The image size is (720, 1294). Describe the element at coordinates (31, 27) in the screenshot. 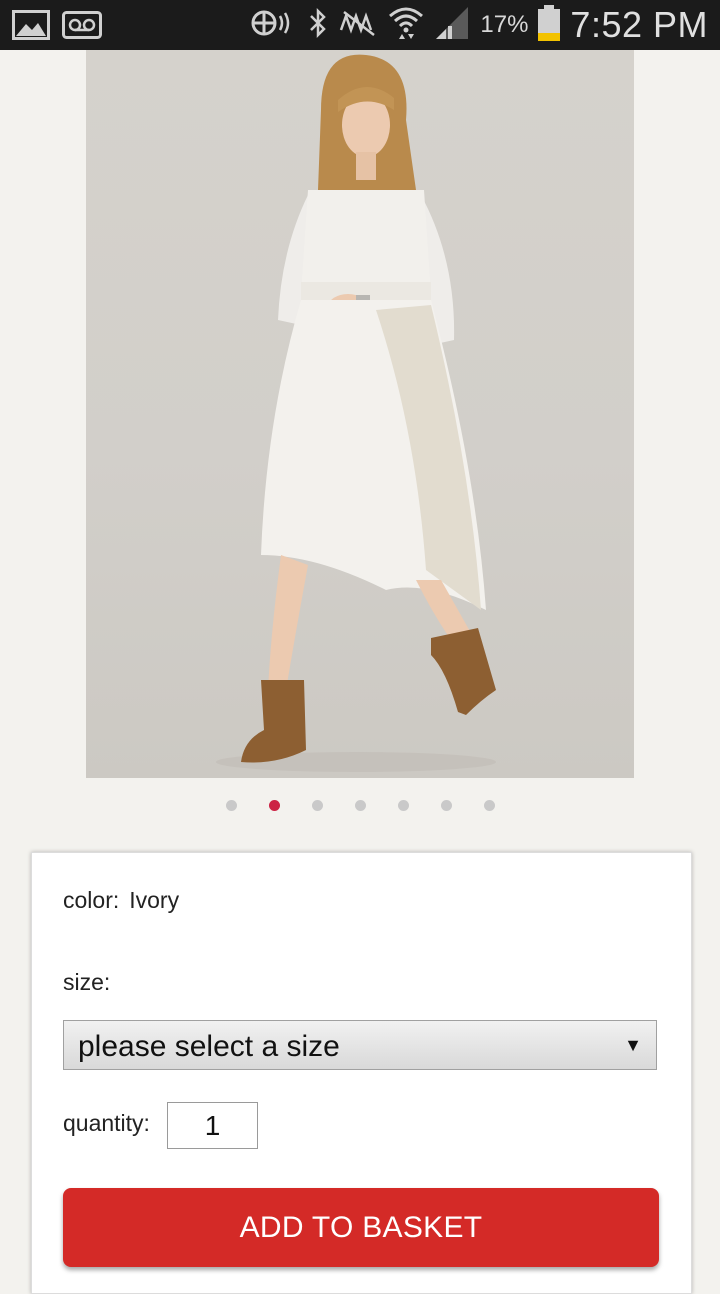

I see `gallery-icon` at that location.